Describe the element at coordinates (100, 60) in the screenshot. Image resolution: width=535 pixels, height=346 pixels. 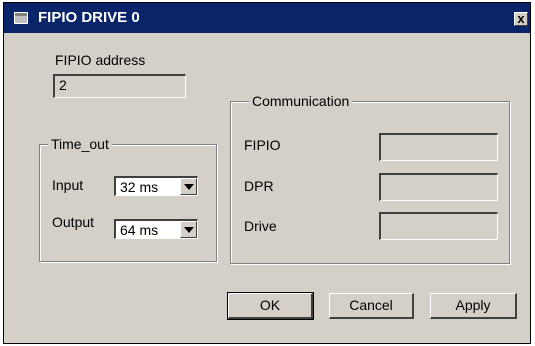
I see `fipio-address-label: FIPIO address` at that location.